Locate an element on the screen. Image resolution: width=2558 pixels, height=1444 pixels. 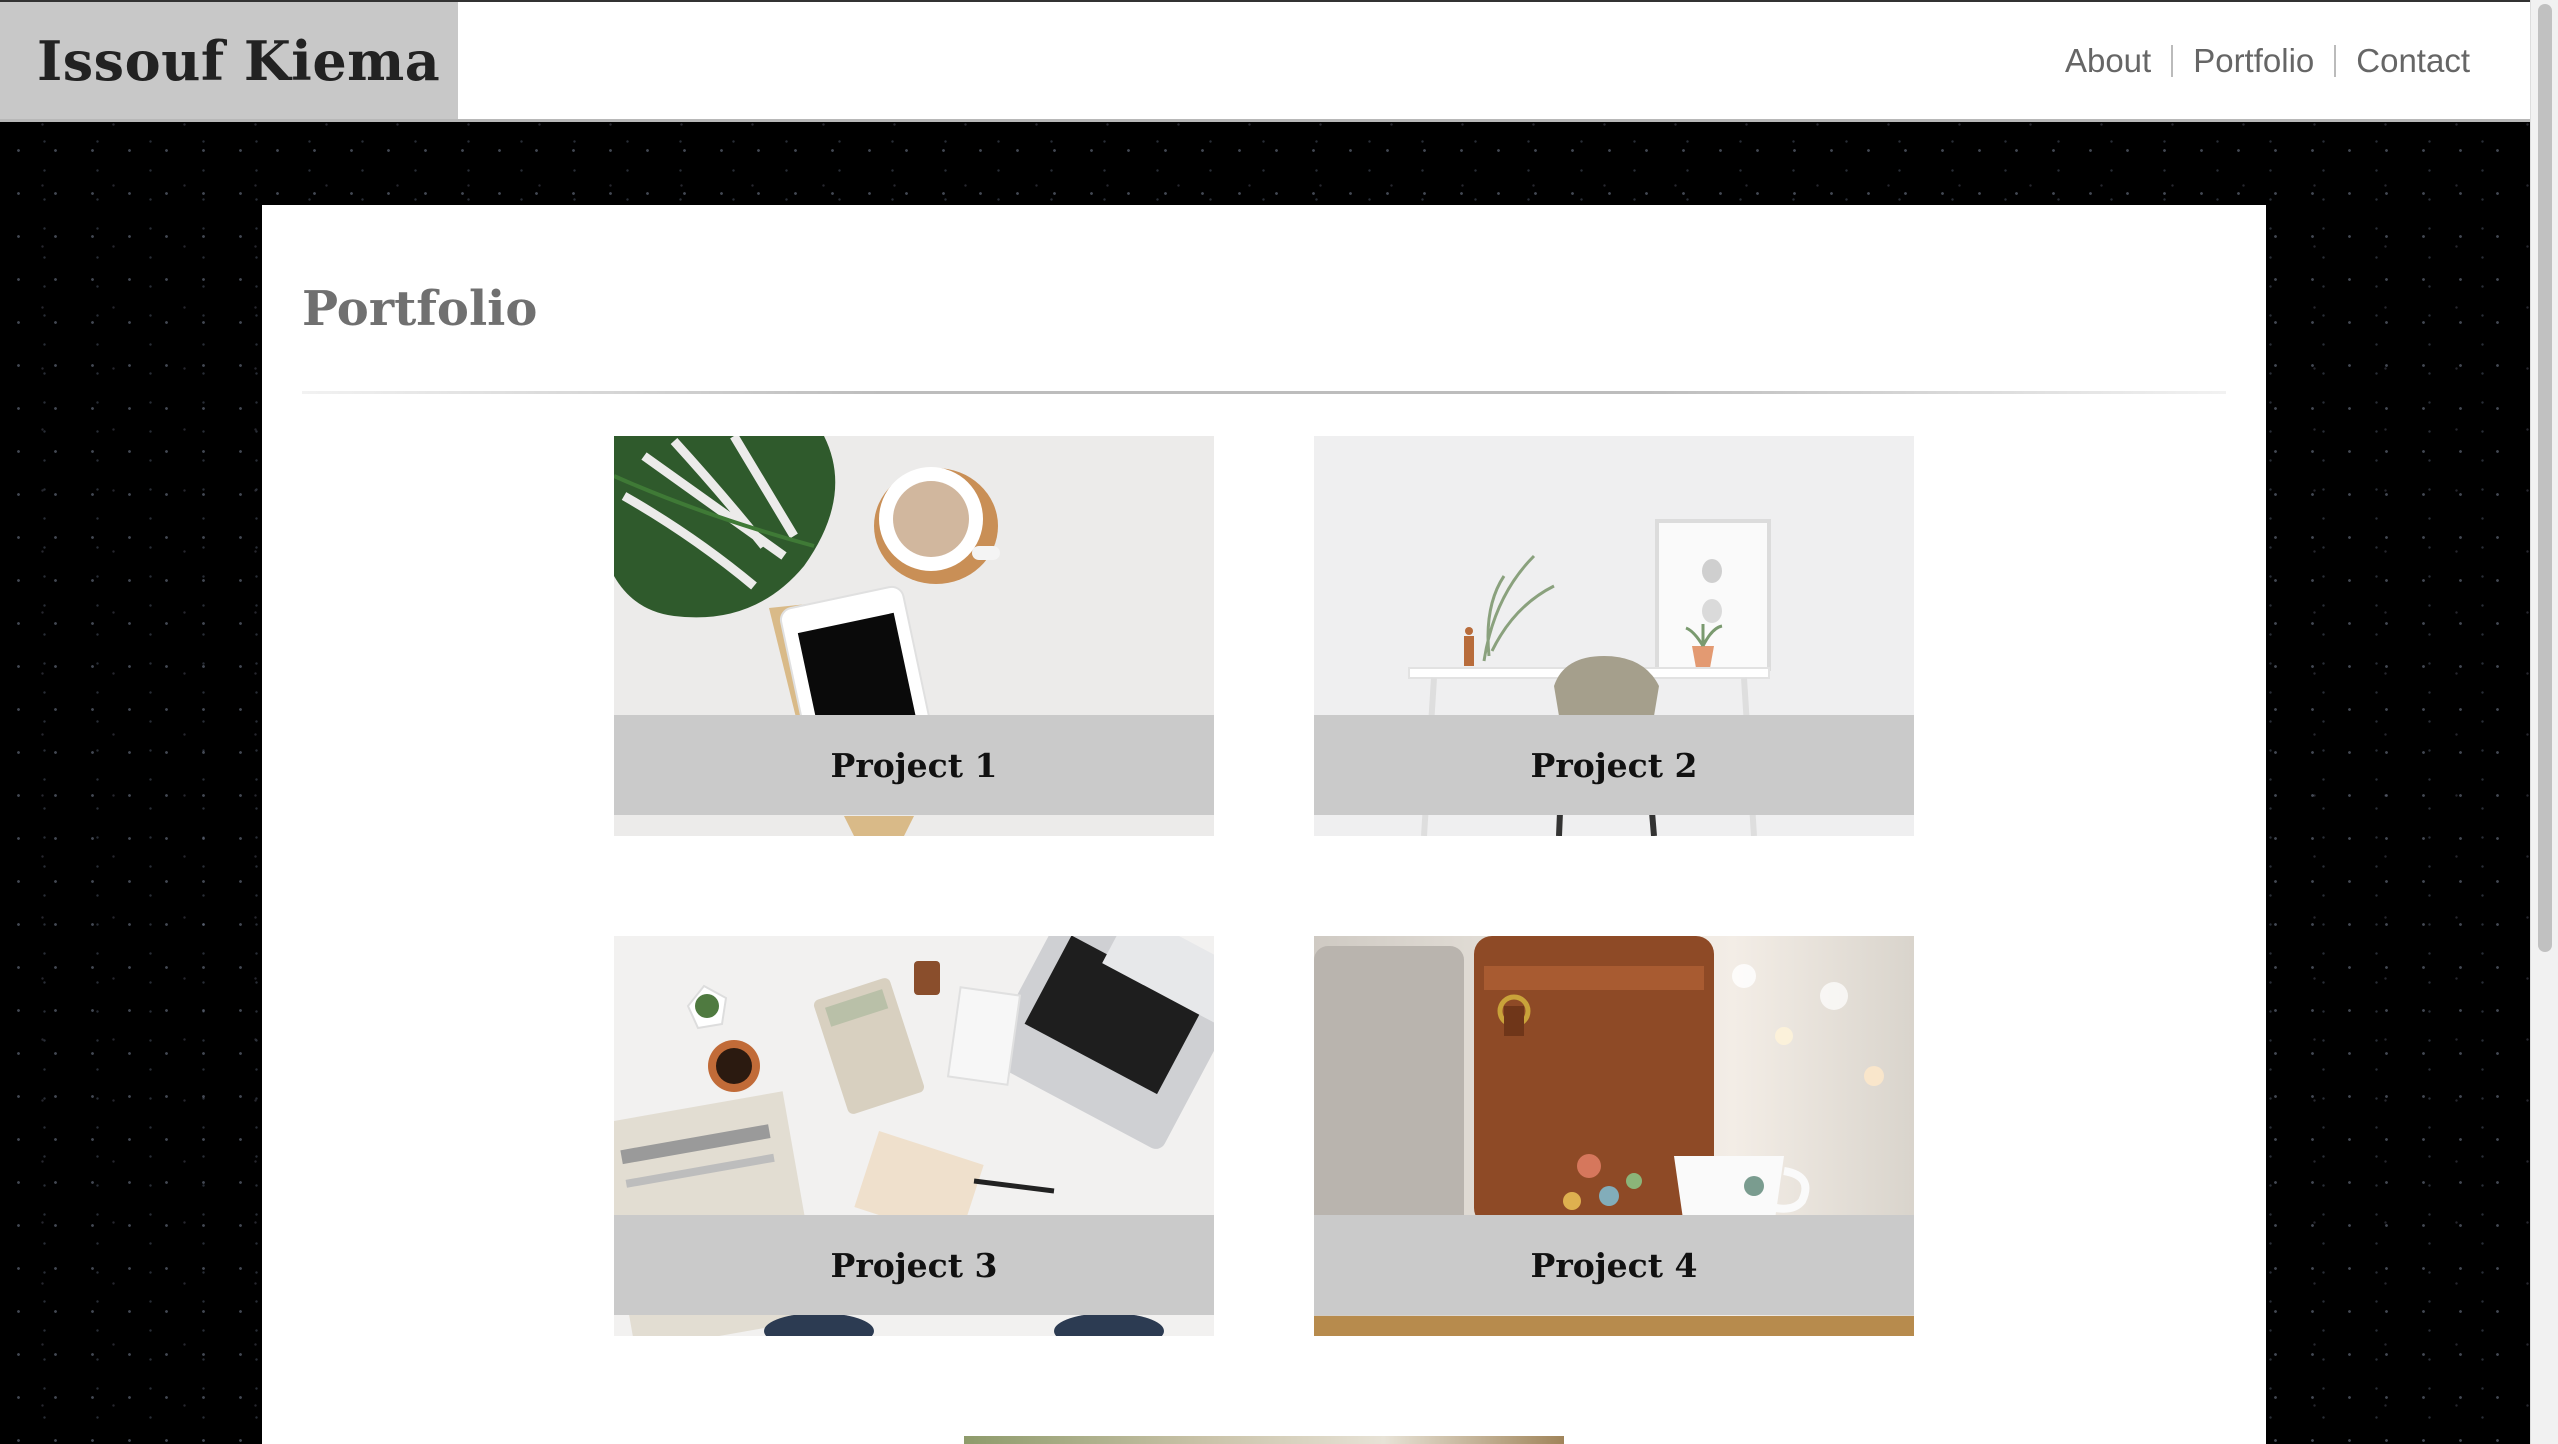
project-card-1: Project 1 is located at coordinates (914, 636).